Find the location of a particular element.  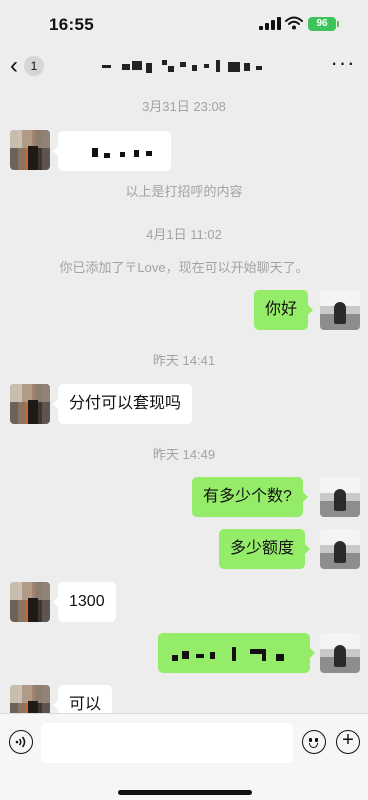

message-bubble-received: 分付可以套现吗 is located at coordinates (122, 404).